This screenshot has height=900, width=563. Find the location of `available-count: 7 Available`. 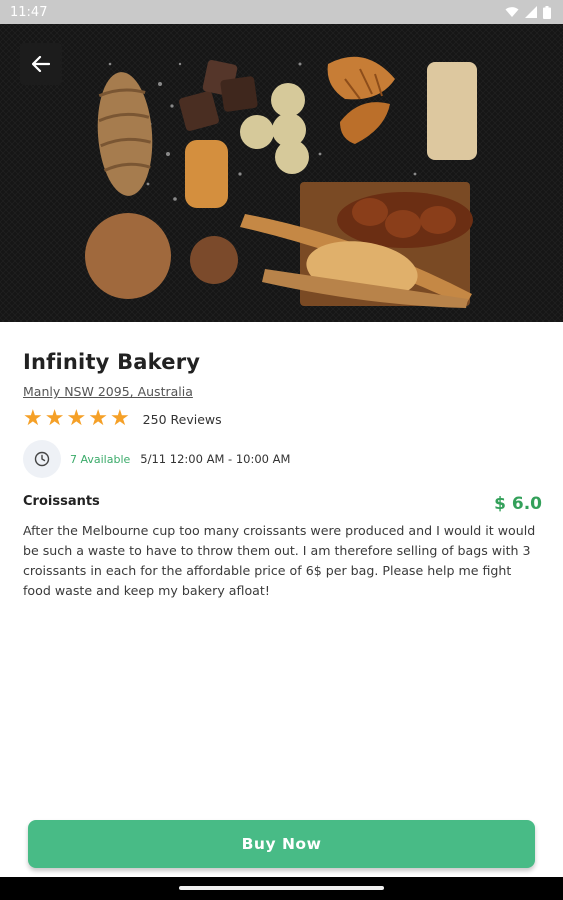

available-count: 7 Available is located at coordinates (100, 459).